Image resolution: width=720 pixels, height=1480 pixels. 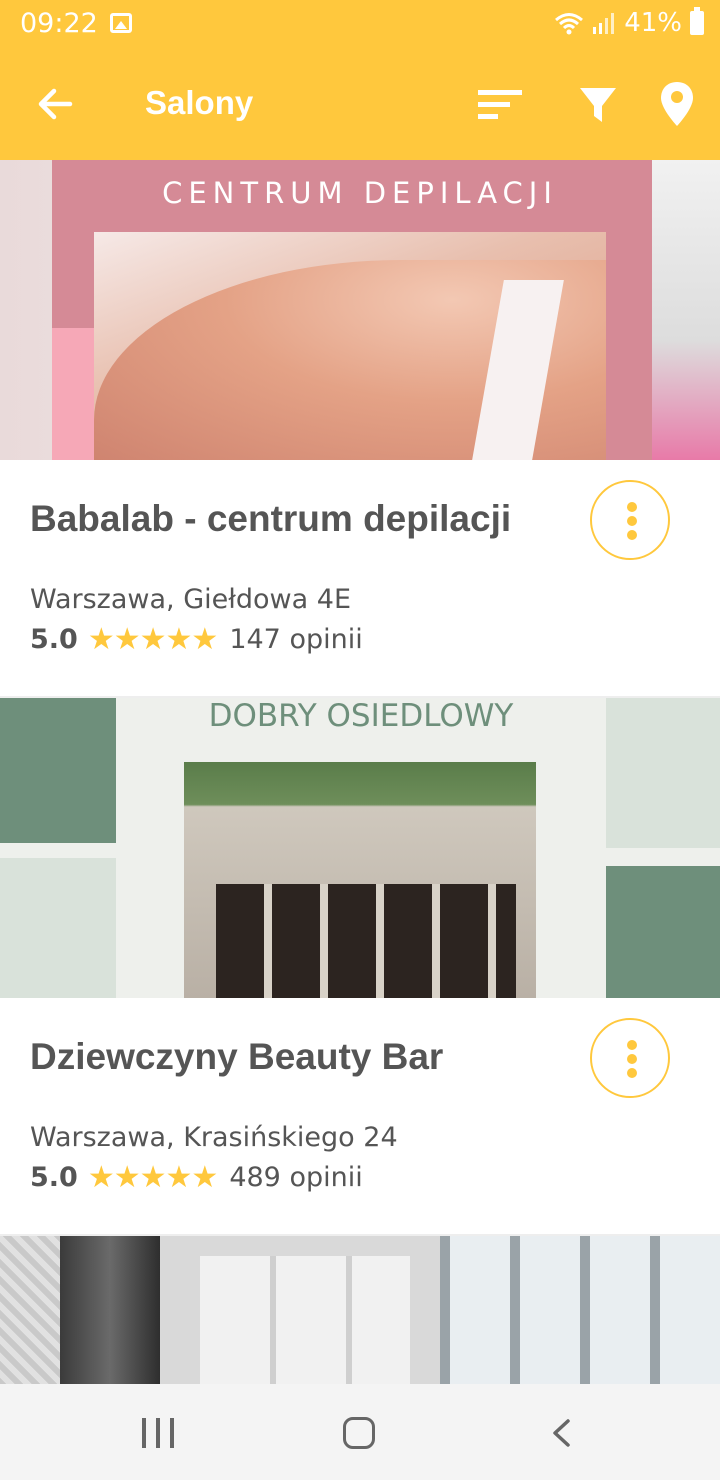 I want to click on status-right: 41%, so click(x=629, y=22).